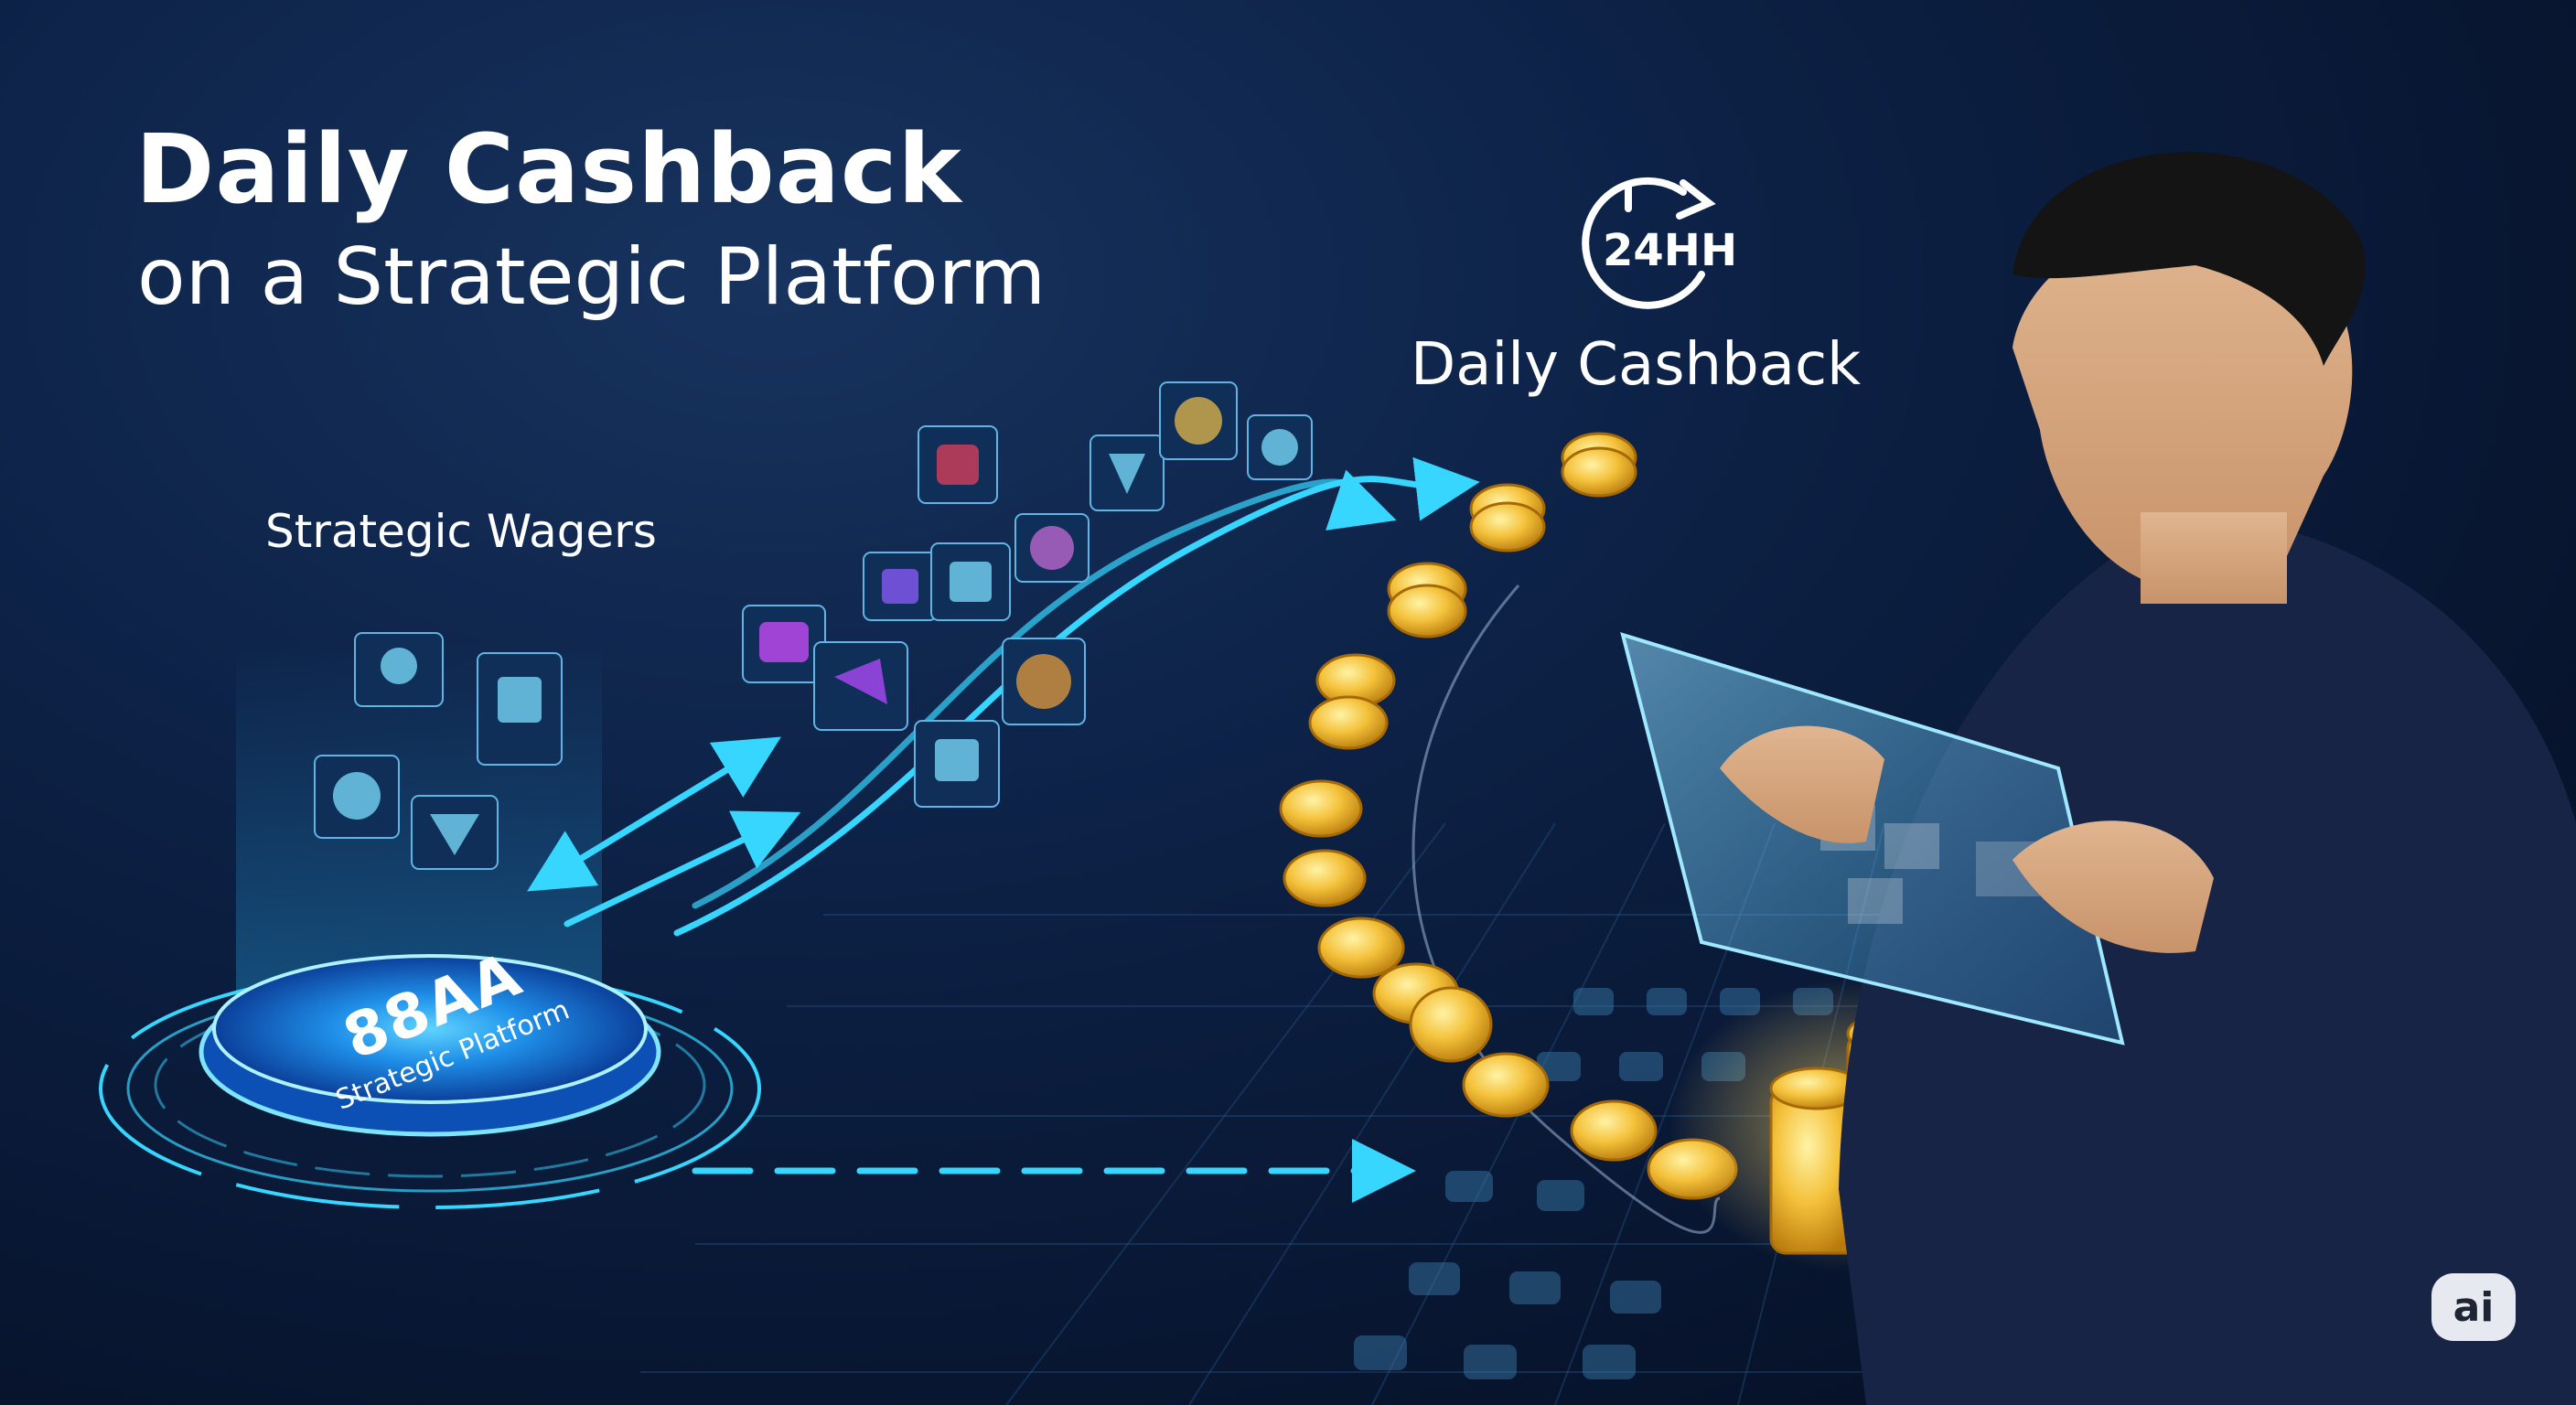 Image resolution: width=2576 pixels, height=1405 pixels. What do you see at coordinates (2474, 1307) in the screenshot?
I see `ai-badge: ai` at bounding box center [2474, 1307].